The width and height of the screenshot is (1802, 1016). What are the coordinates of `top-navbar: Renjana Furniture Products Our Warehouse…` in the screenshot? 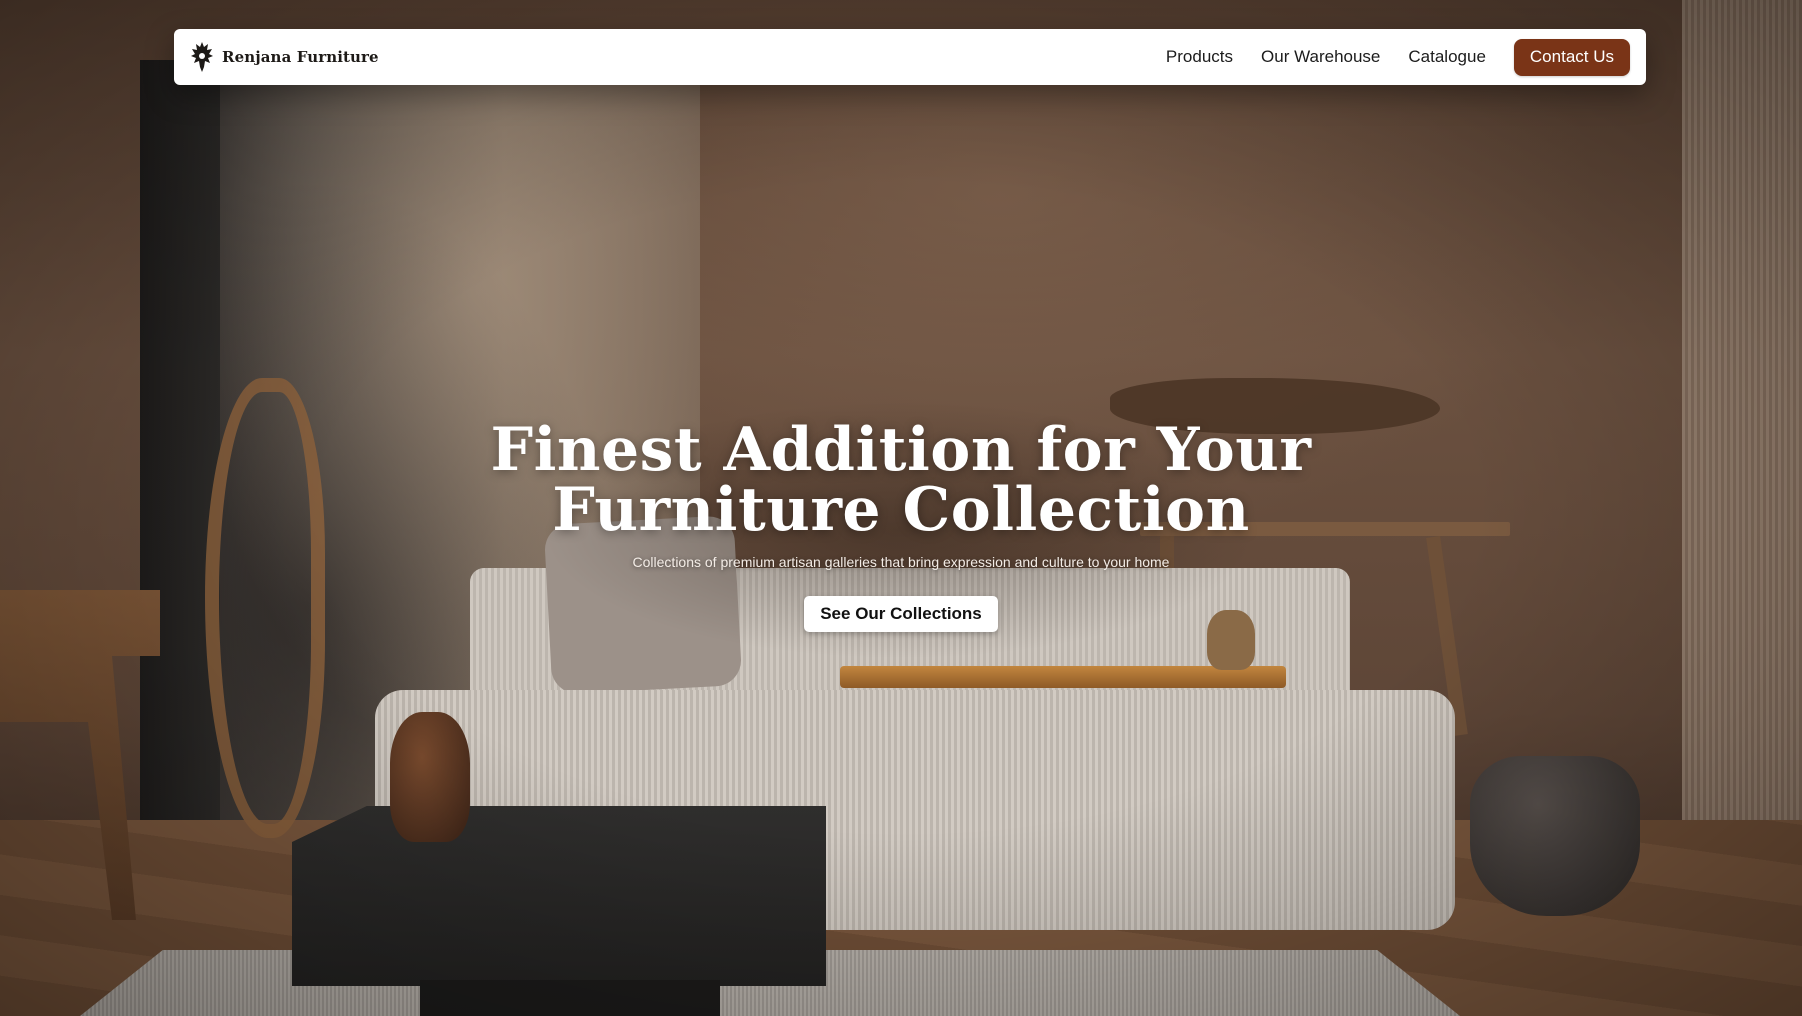 It's located at (910, 57).